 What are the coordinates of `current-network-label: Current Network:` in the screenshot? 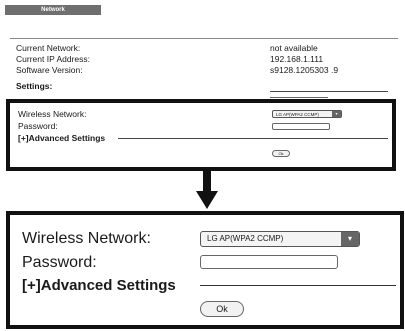 It's located at (48, 48).